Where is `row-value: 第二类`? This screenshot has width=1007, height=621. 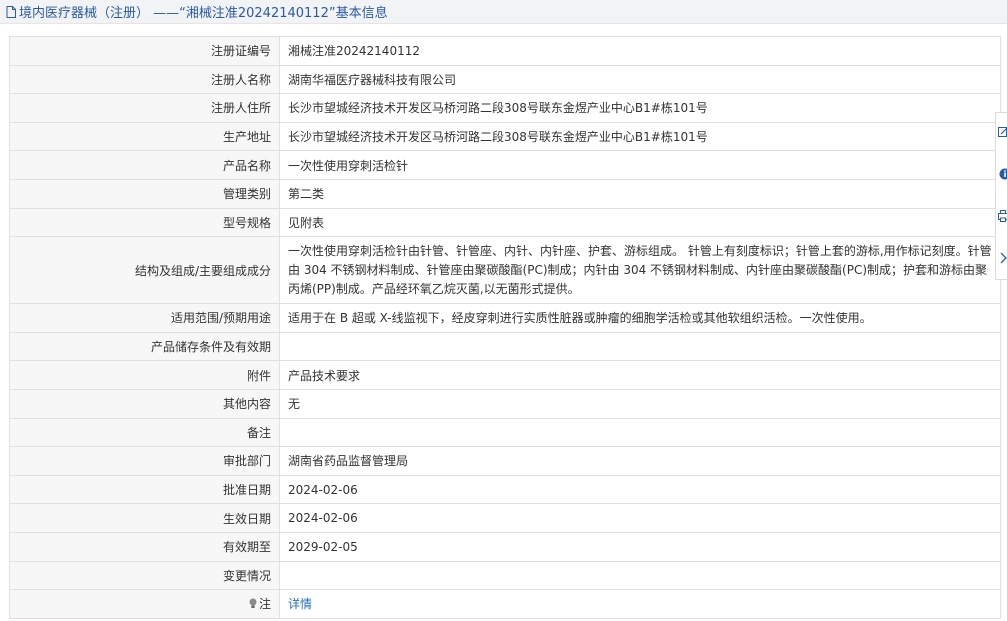
row-value: 第二类 is located at coordinates (640, 193).